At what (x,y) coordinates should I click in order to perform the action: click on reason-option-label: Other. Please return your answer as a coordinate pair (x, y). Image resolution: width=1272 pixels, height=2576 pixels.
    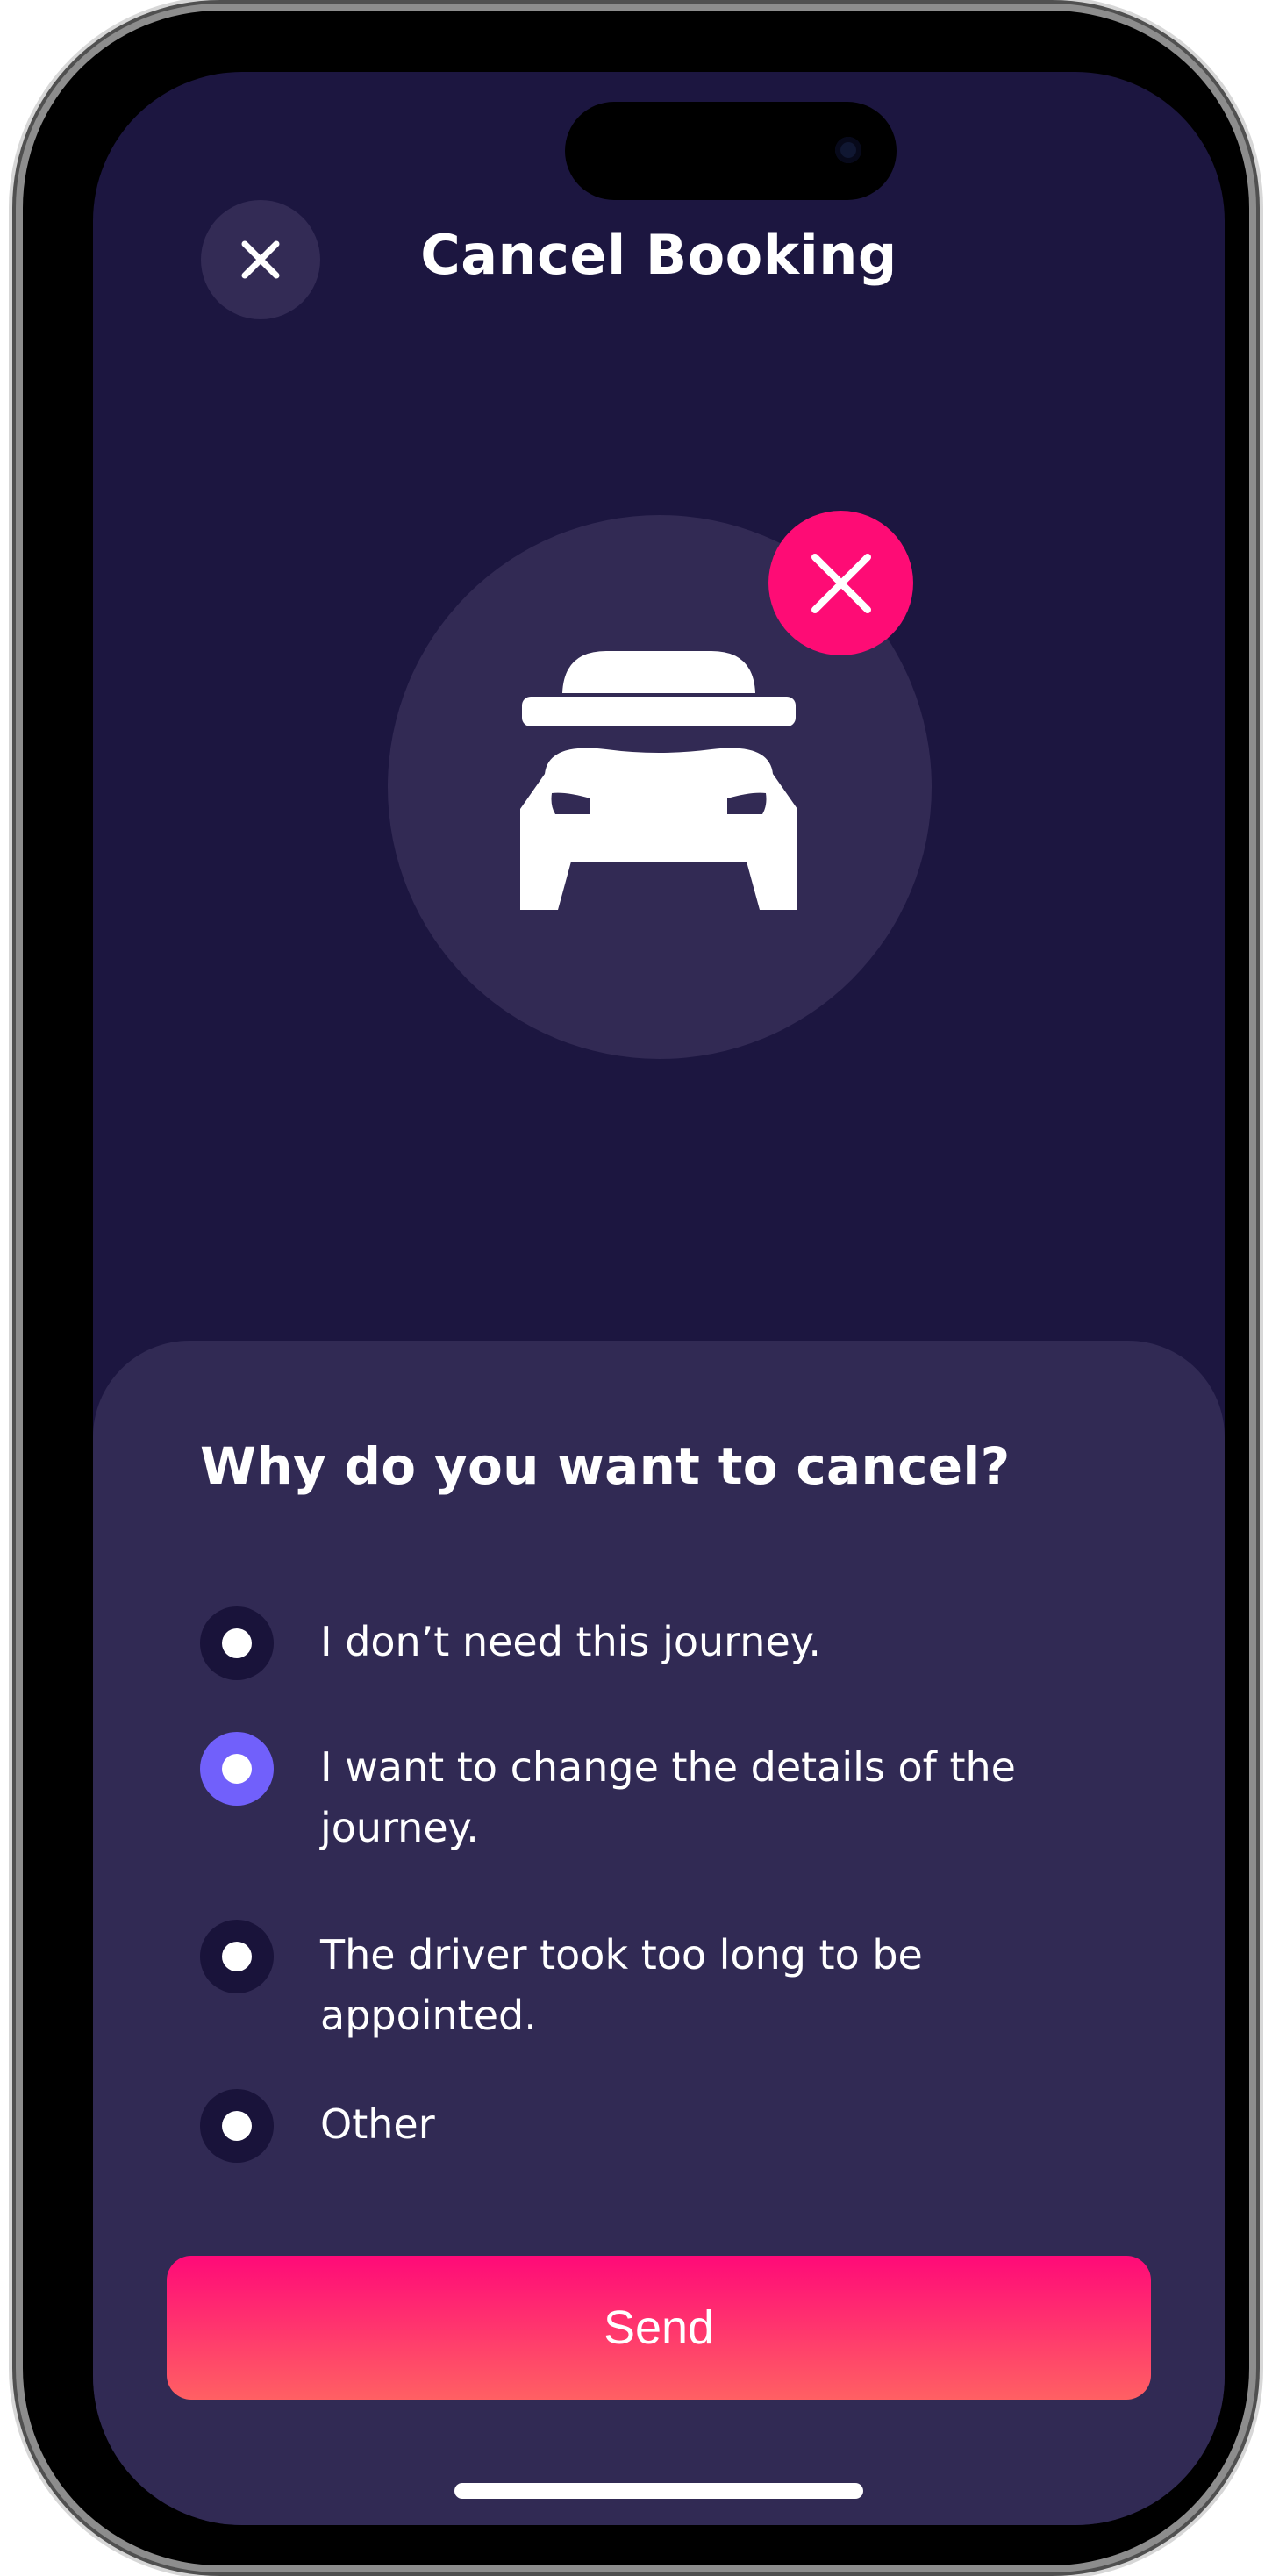
    Looking at the image, I should click on (377, 2124).